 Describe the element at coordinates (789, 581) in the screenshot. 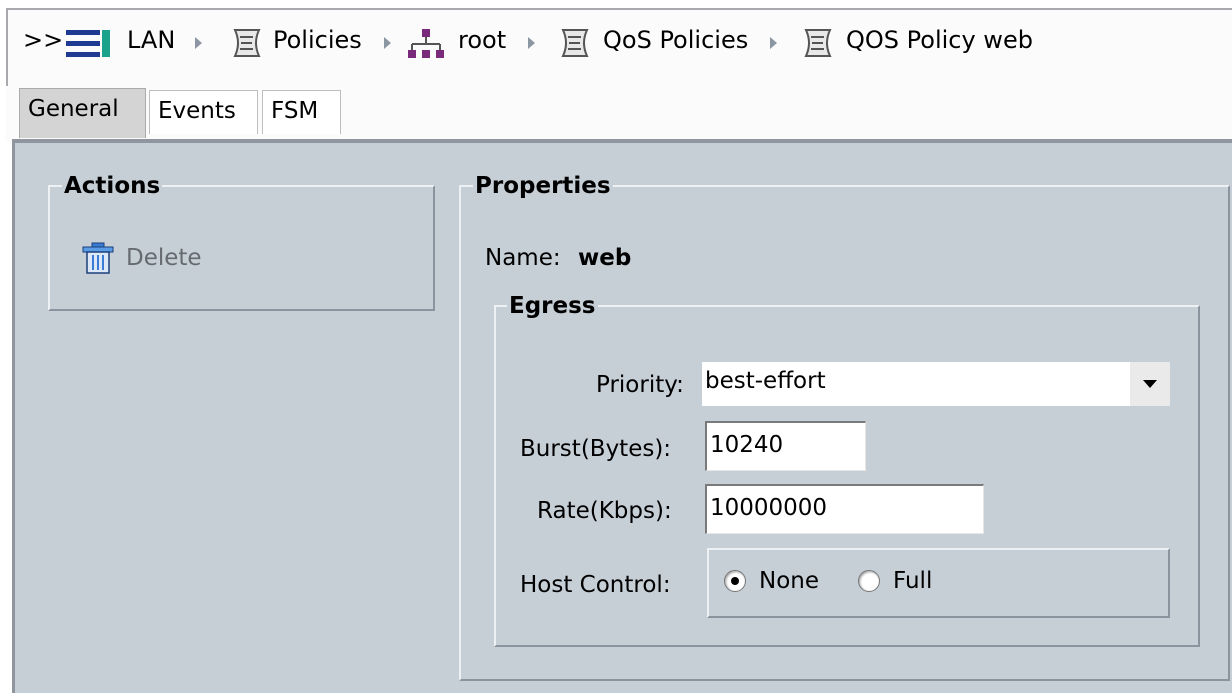

I see `host-control-none-label: None` at that location.